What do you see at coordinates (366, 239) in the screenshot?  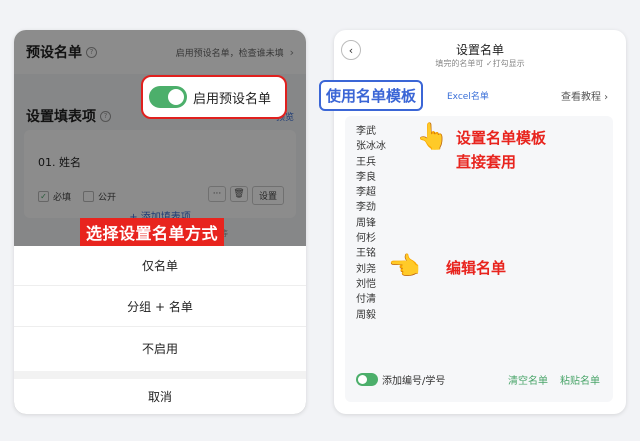 I see `list-item: 何杉` at bounding box center [366, 239].